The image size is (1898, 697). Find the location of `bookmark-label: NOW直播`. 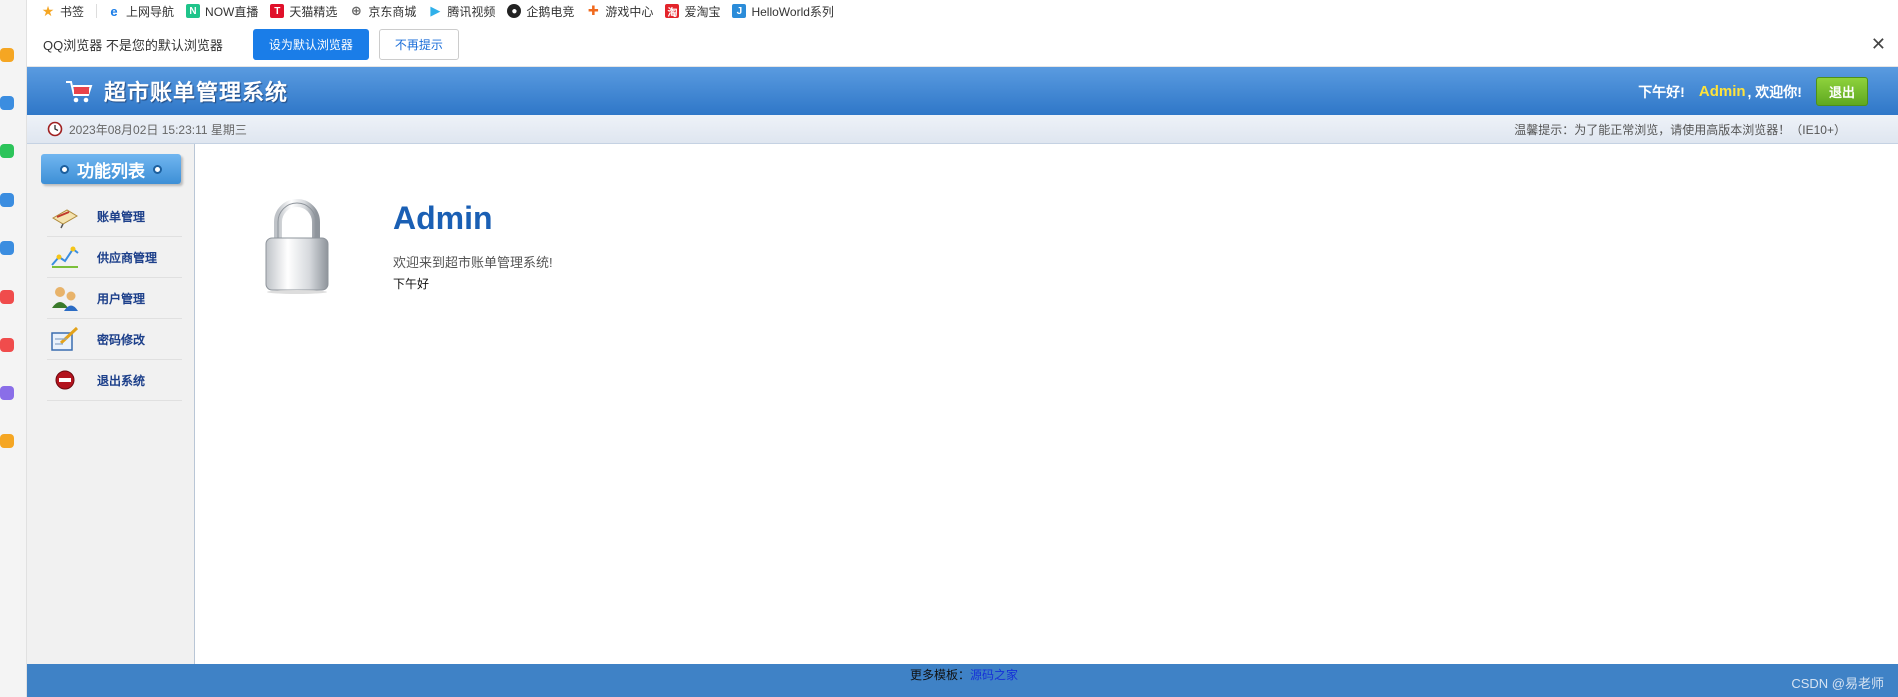

bookmark-label: NOW直播 is located at coordinates (232, 11).